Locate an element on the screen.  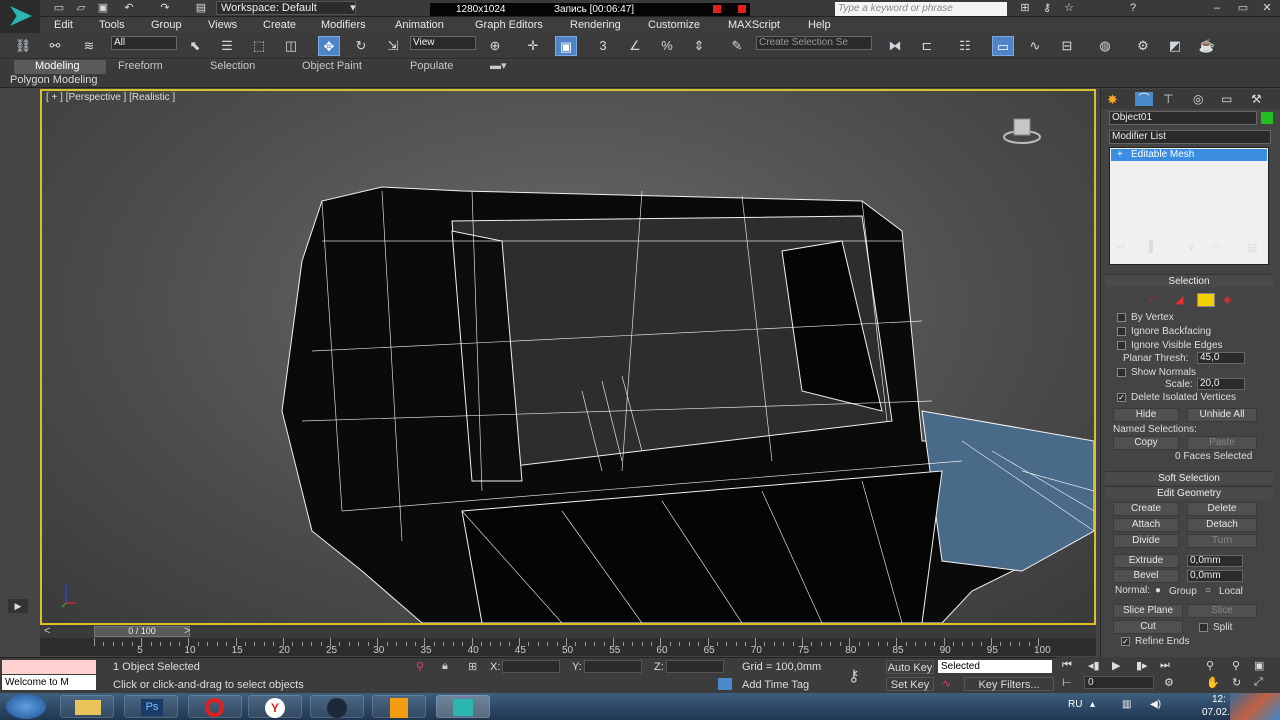
tab-object-paint: Object Paint is located at coordinates (332, 66).